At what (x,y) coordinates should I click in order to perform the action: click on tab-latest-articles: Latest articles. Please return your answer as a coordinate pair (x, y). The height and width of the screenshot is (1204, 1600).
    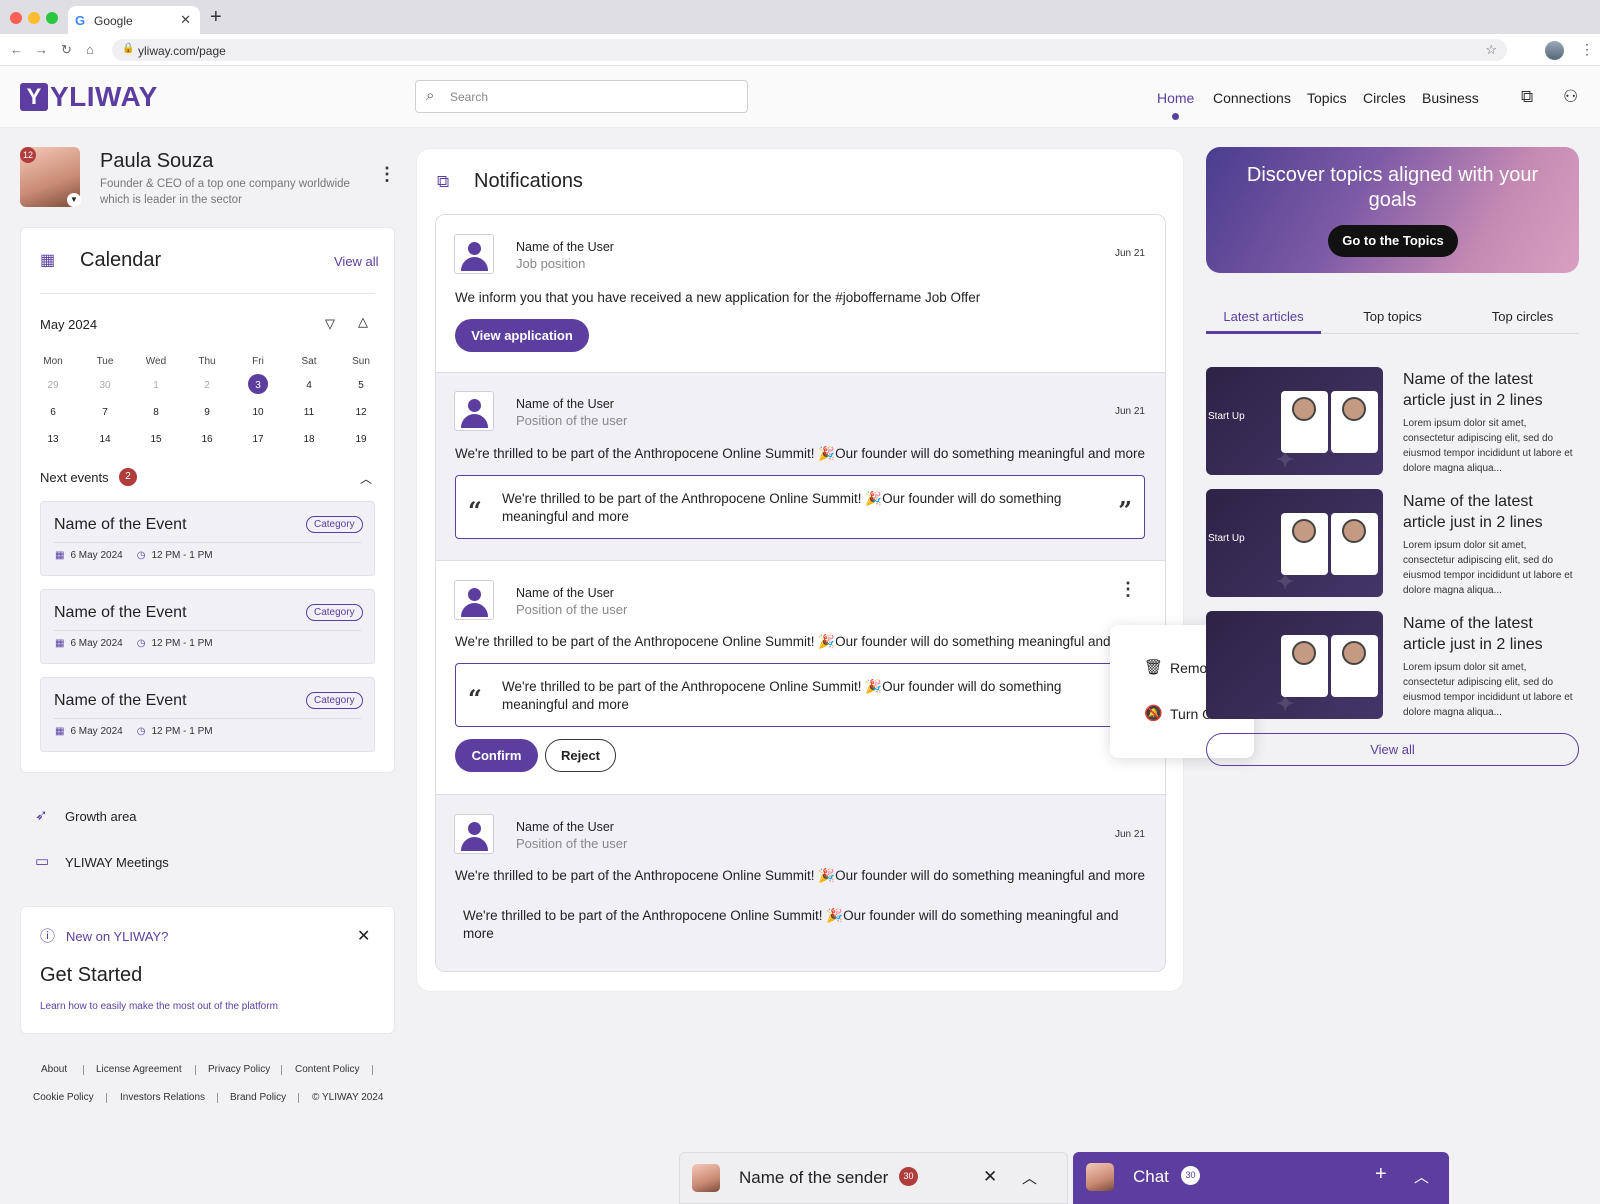
    Looking at the image, I should click on (1263, 316).